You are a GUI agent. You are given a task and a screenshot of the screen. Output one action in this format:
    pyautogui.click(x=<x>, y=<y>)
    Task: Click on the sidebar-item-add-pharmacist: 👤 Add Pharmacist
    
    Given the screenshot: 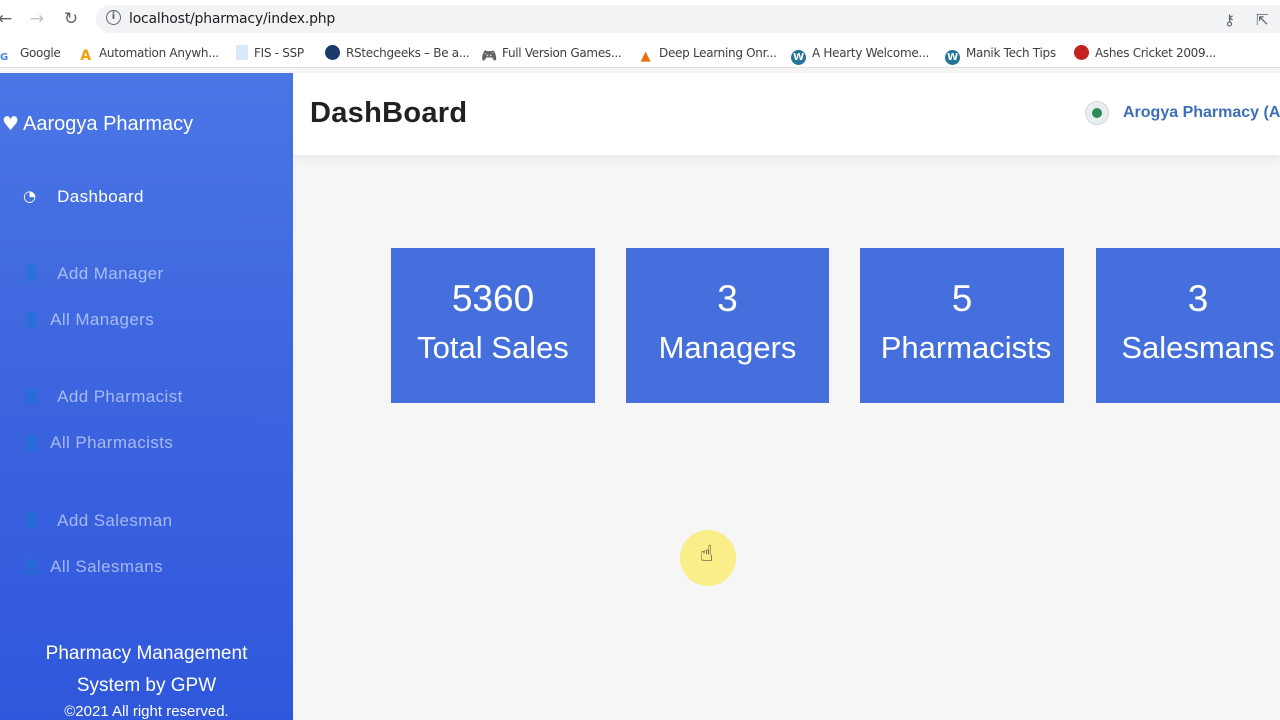 What is the action you would take?
    pyautogui.click(x=102, y=398)
    